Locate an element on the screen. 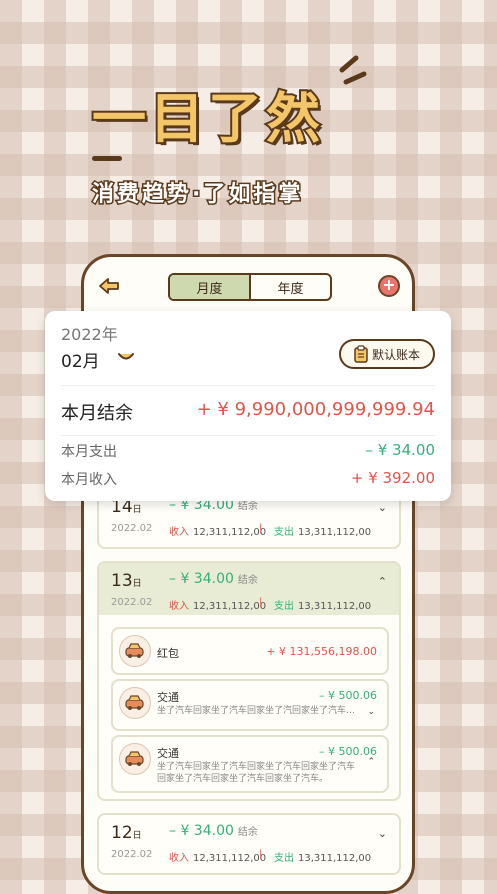 This screenshot has width=497, height=894. year-label: 2022年 is located at coordinates (89, 334).